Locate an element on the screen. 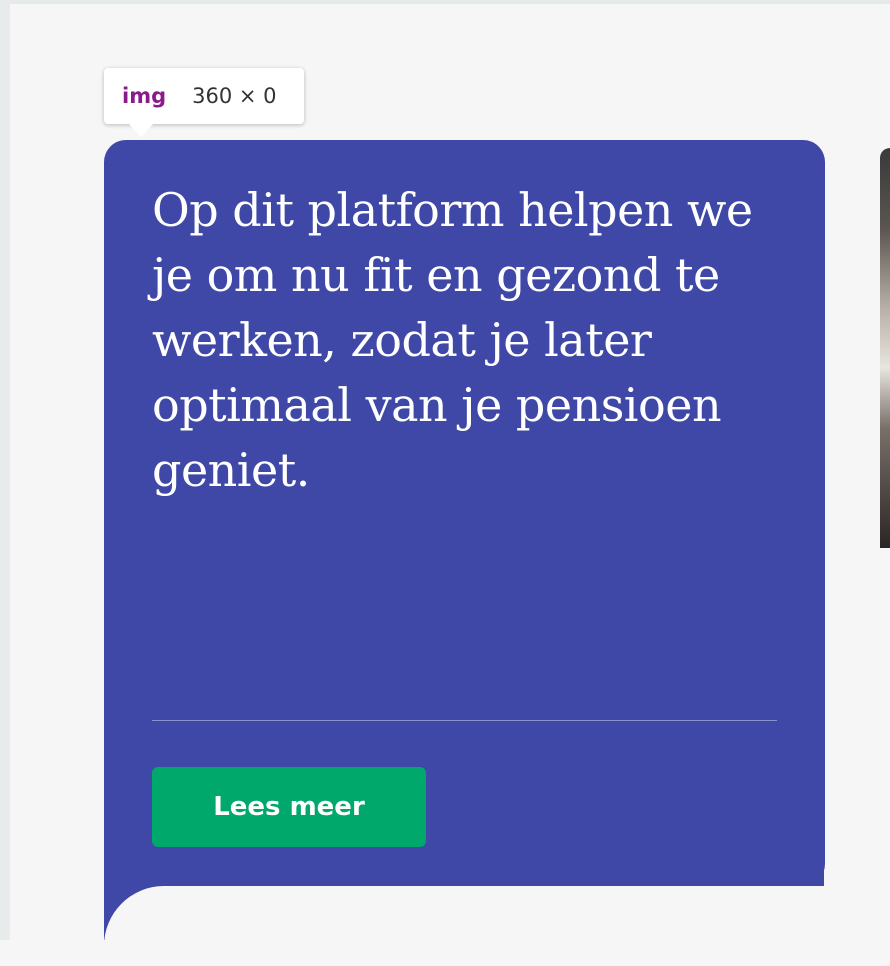 Image resolution: width=890 pixels, height=966 pixels. devtools-element-tooltip: img 360 × 0 is located at coordinates (204, 96).